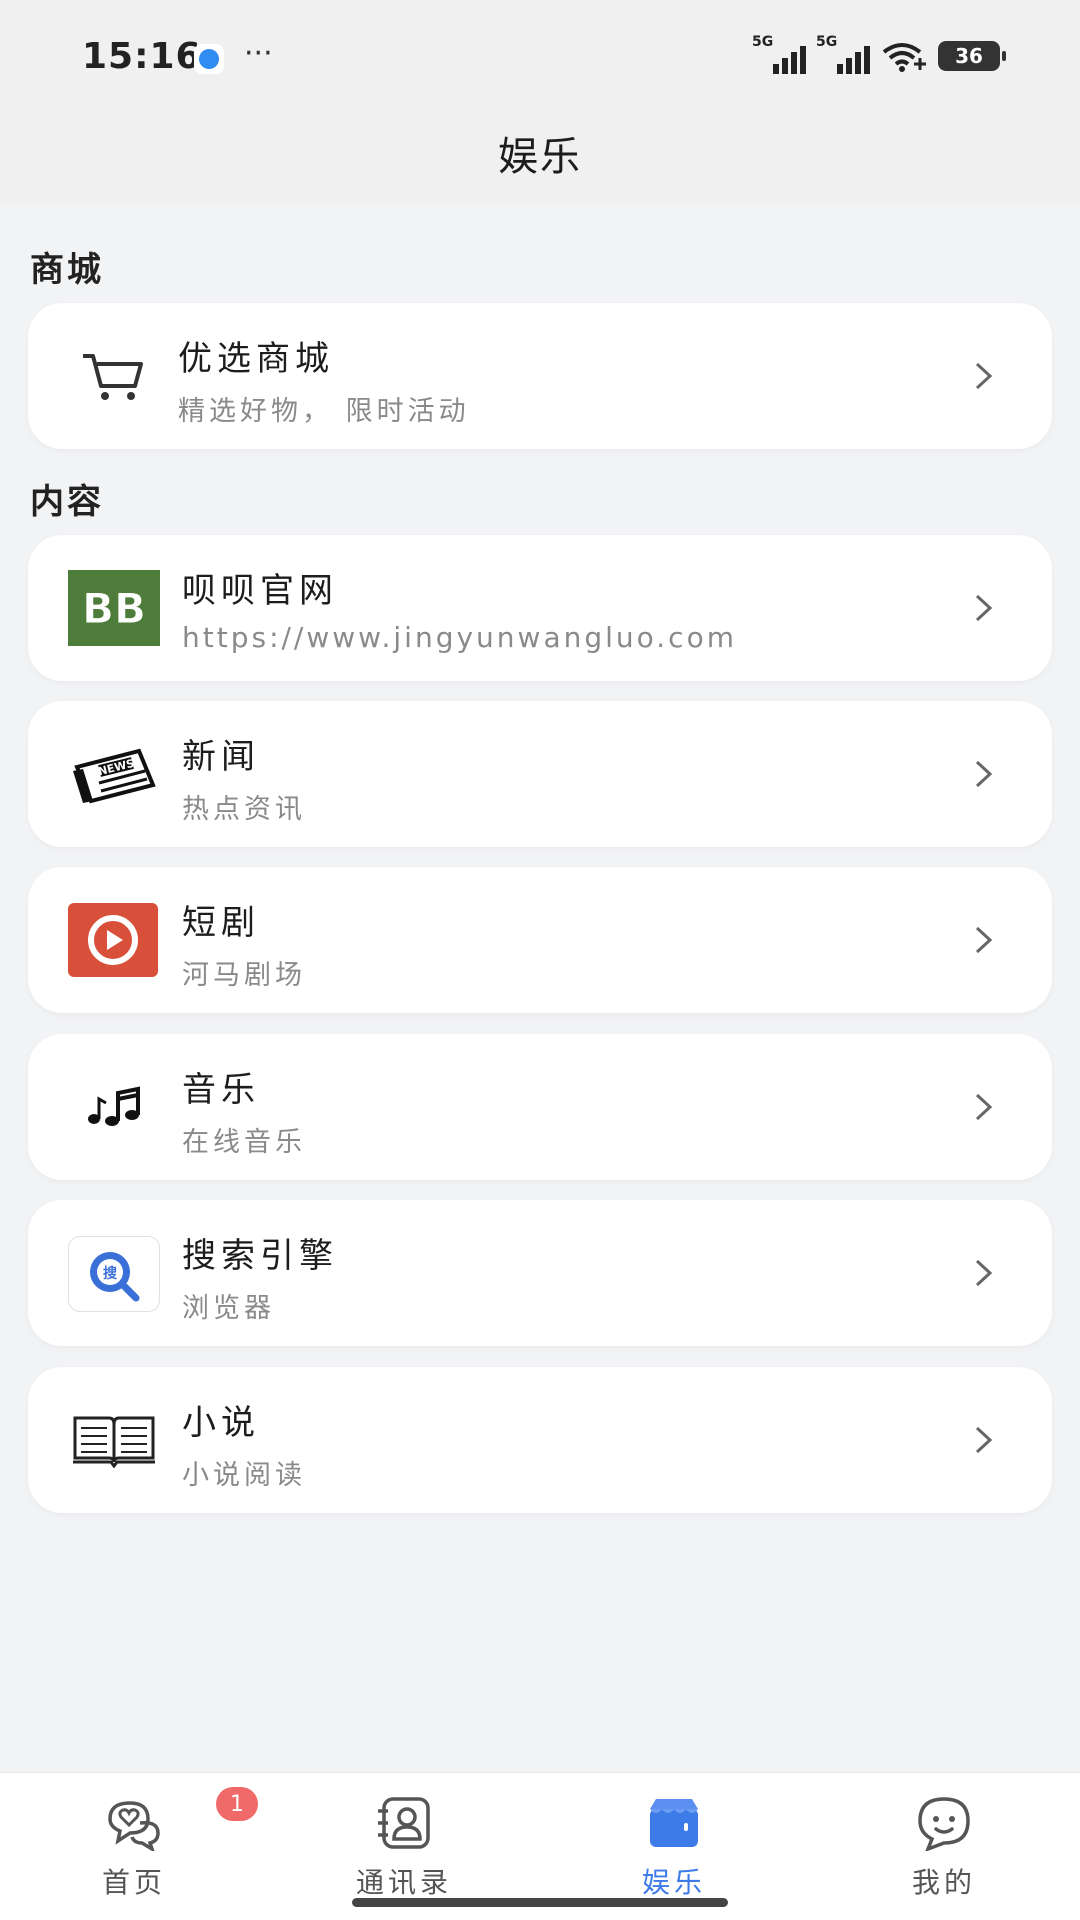  What do you see at coordinates (459, 637) in the screenshot?
I see `item-subtitle: https://www.jingyunwangluo.com` at bounding box center [459, 637].